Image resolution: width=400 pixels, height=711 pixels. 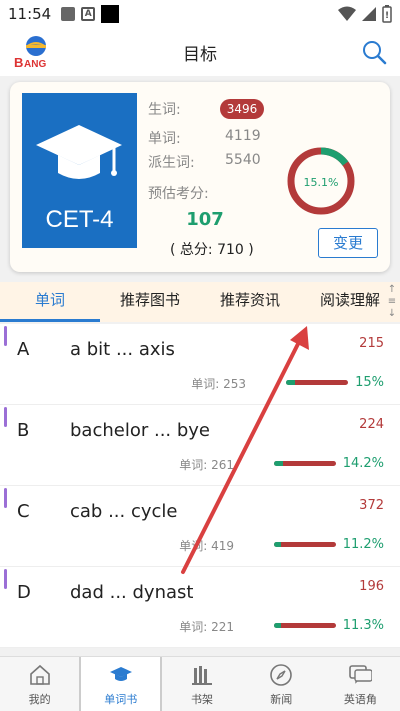 I want to click on nav-news: 新闻, so click(x=281, y=684).